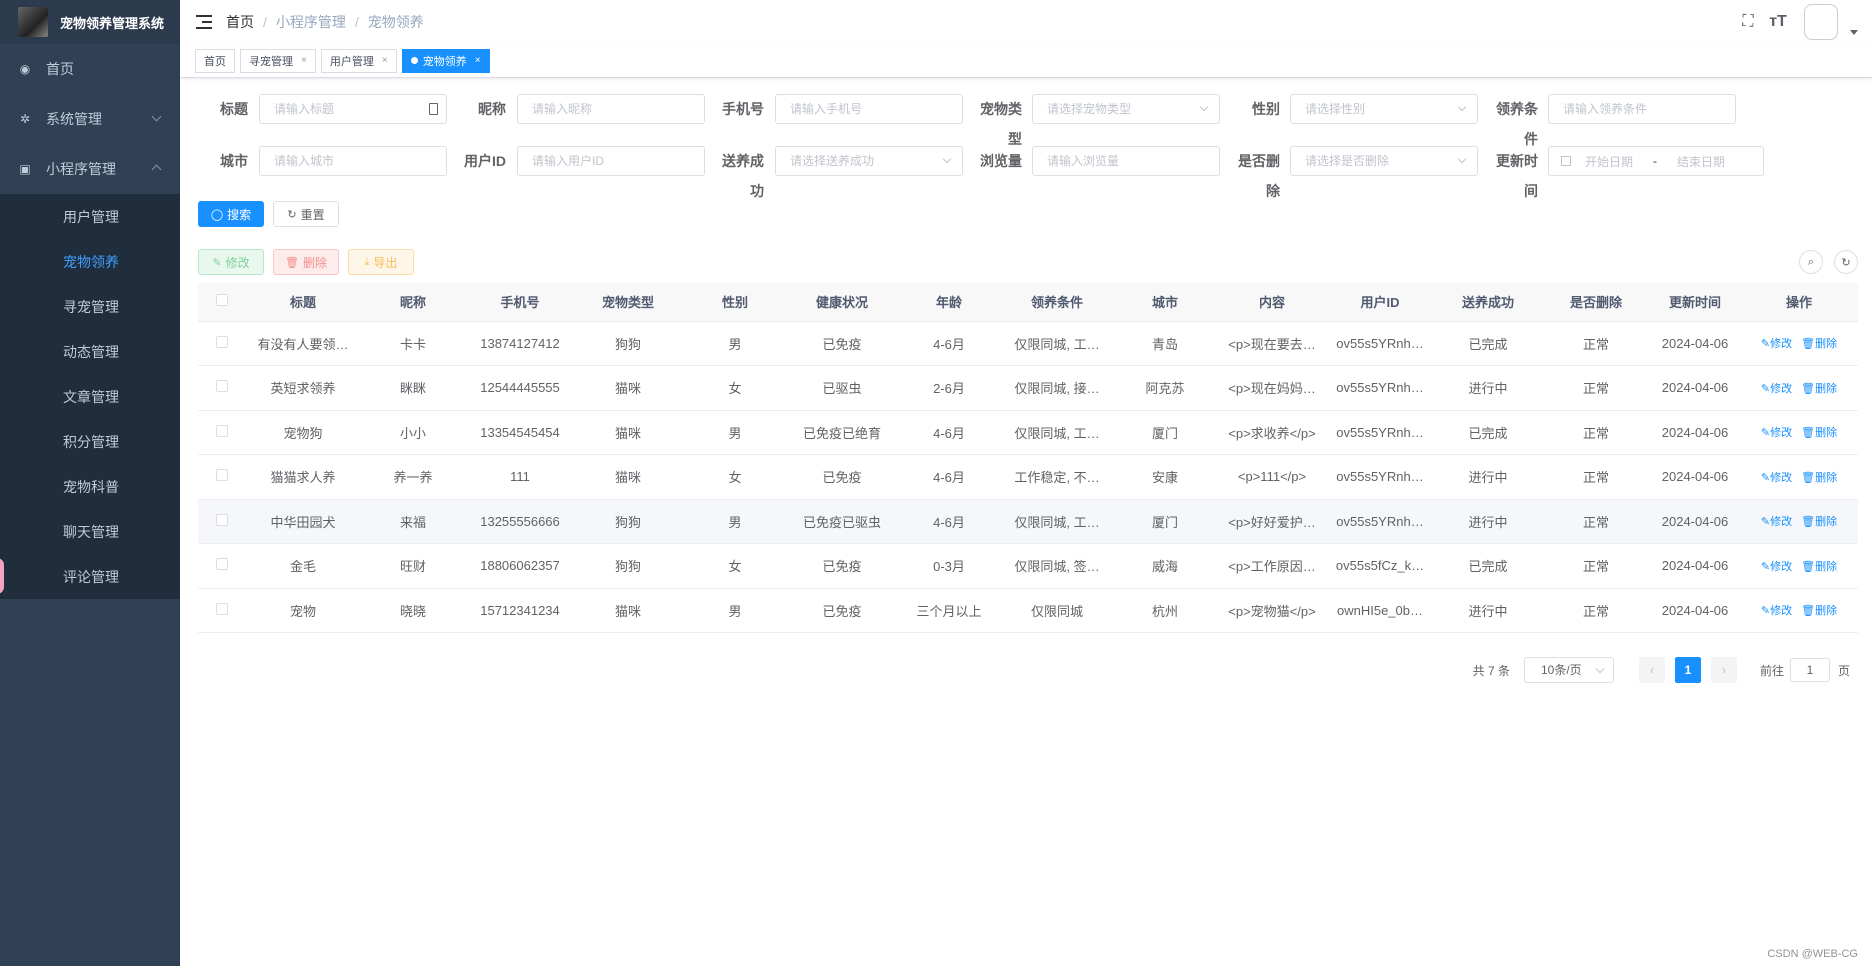  What do you see at coordinates (1384, 109) in the screenshot?
I see `gender-select: 请选择性别` at bounding box center [1384, 109].